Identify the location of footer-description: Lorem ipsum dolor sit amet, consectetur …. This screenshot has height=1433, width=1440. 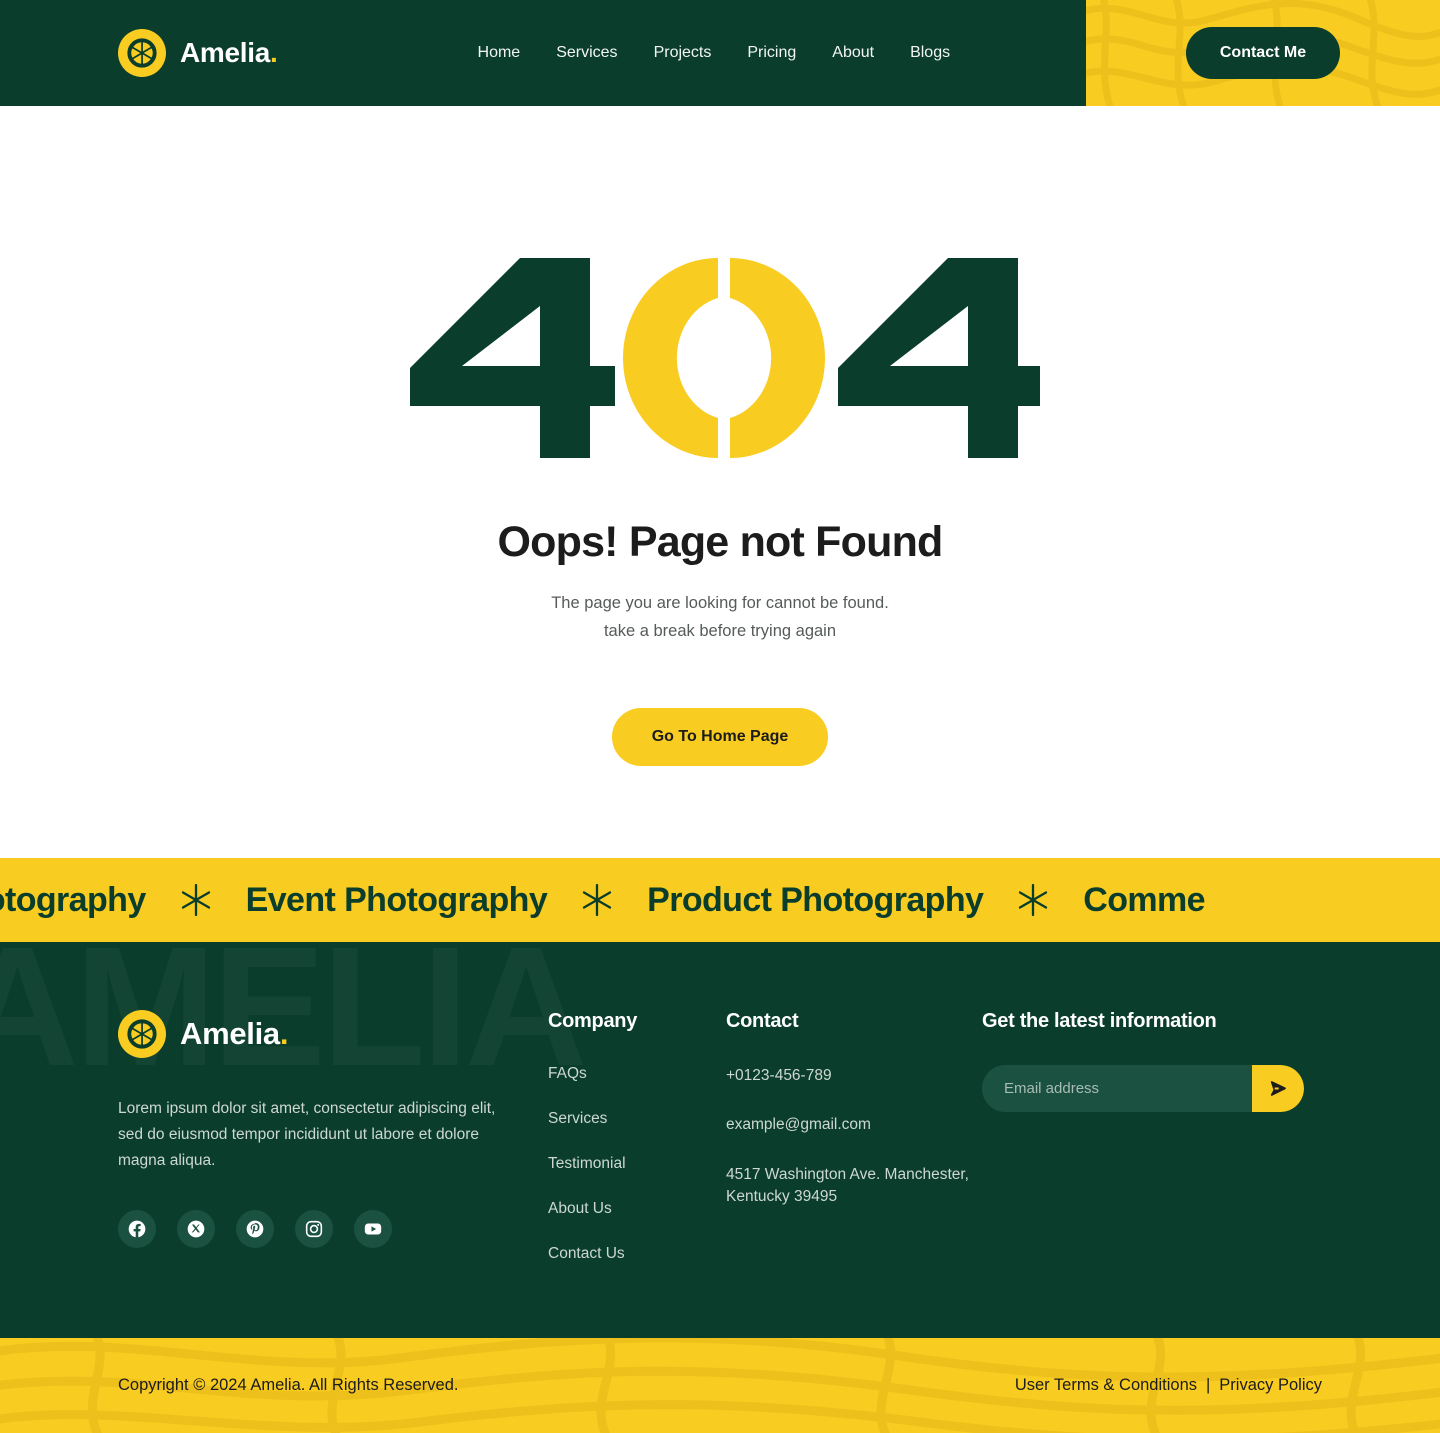
(307, 1135).